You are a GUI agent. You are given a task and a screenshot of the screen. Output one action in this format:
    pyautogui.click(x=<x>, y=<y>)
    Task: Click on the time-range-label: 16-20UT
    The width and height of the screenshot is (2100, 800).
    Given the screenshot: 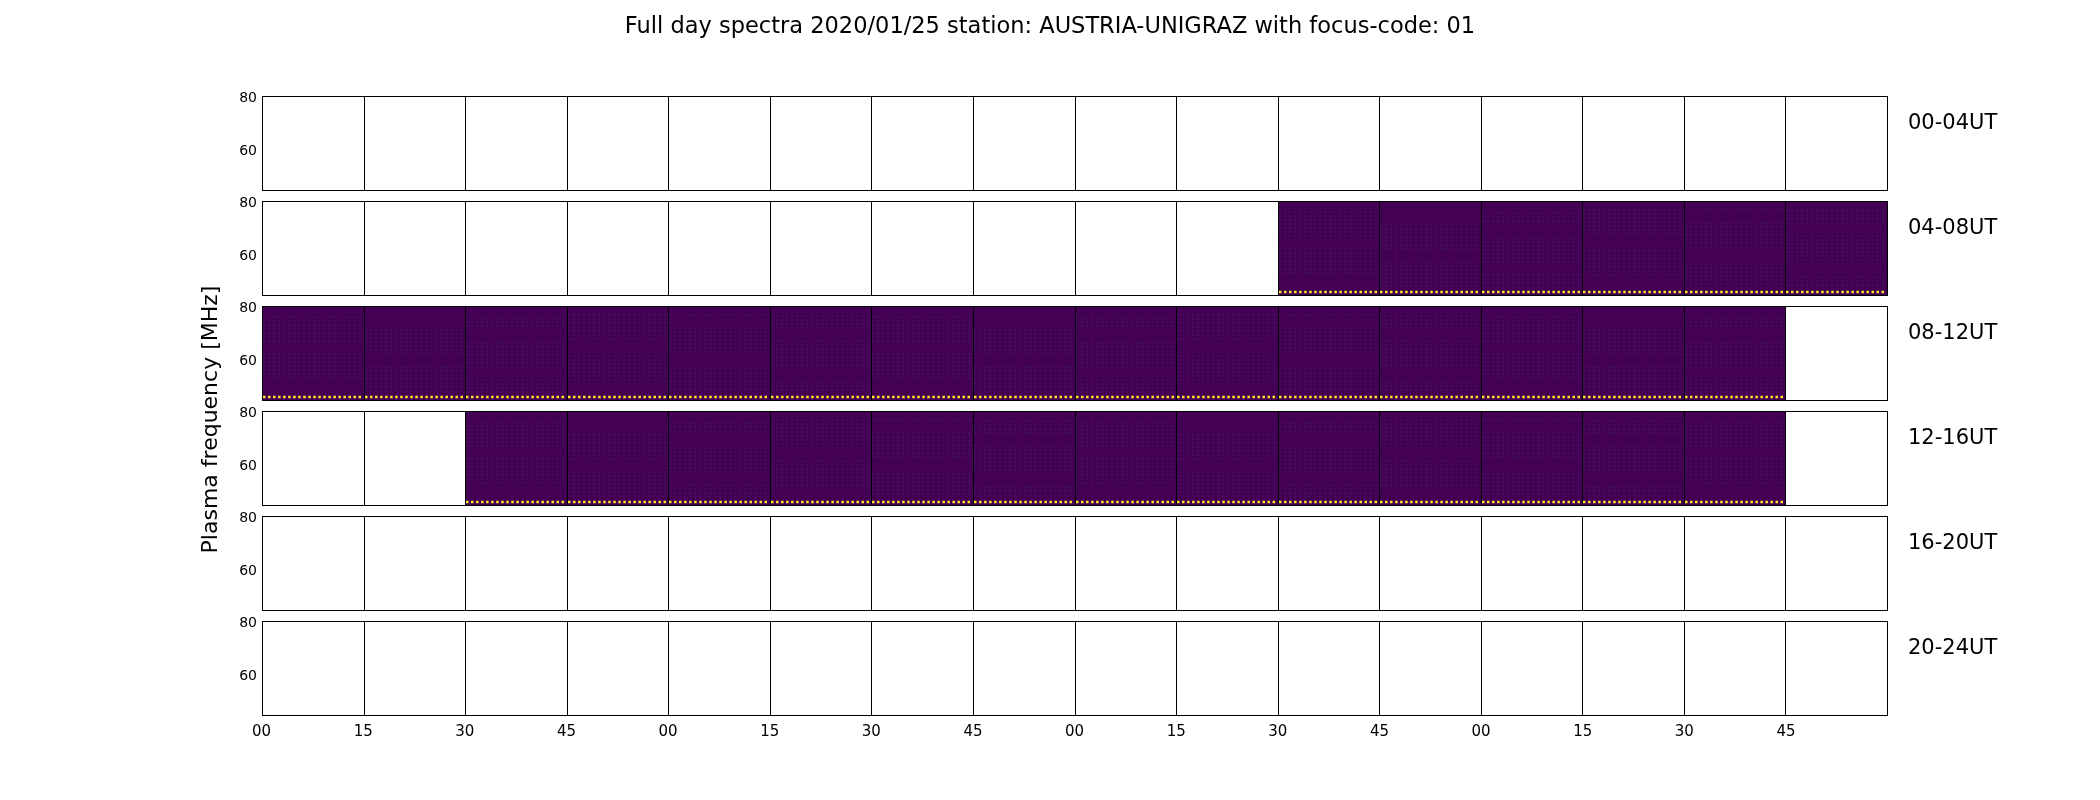 What is the action you would take?
    pyautogui.click(x=1953, y=543)
    